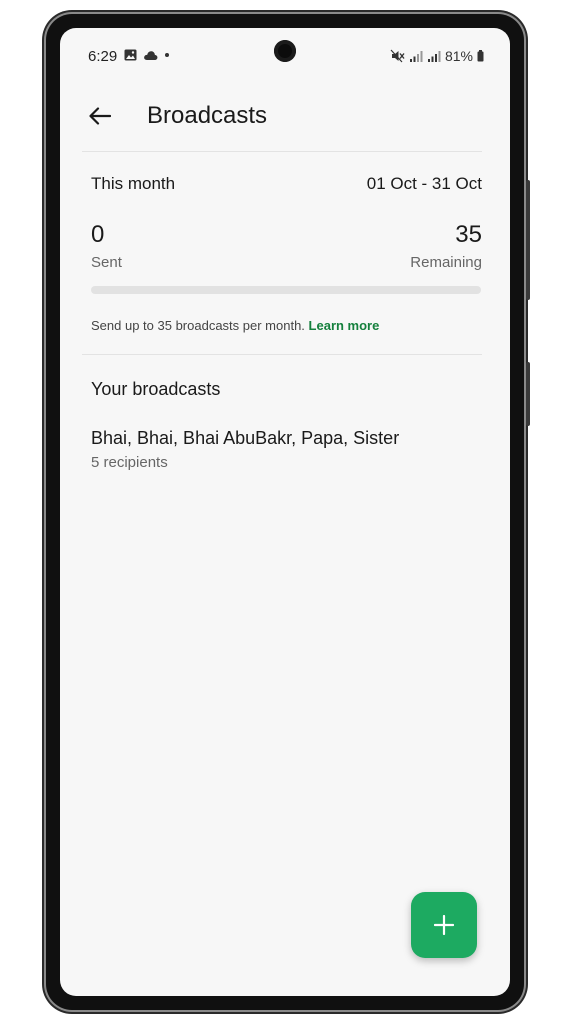  Describe the element at coordinates (198, 325) in the screenshot. I see `info-description: Send up to 35 broadcasts per month.` at that location.